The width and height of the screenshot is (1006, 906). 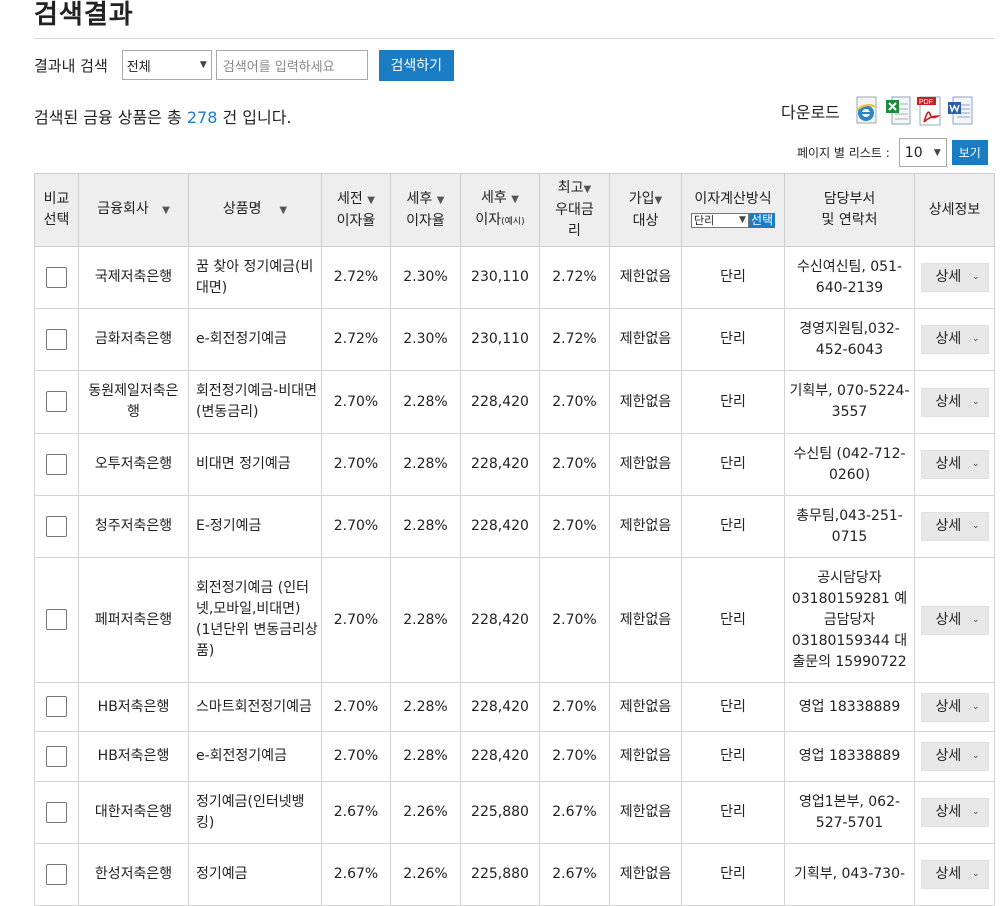 What do you see at coordinates (425, 339) in the screenshot?
I see `posttax-rate-cell: 2.30%` at bounding box center [425, 339].